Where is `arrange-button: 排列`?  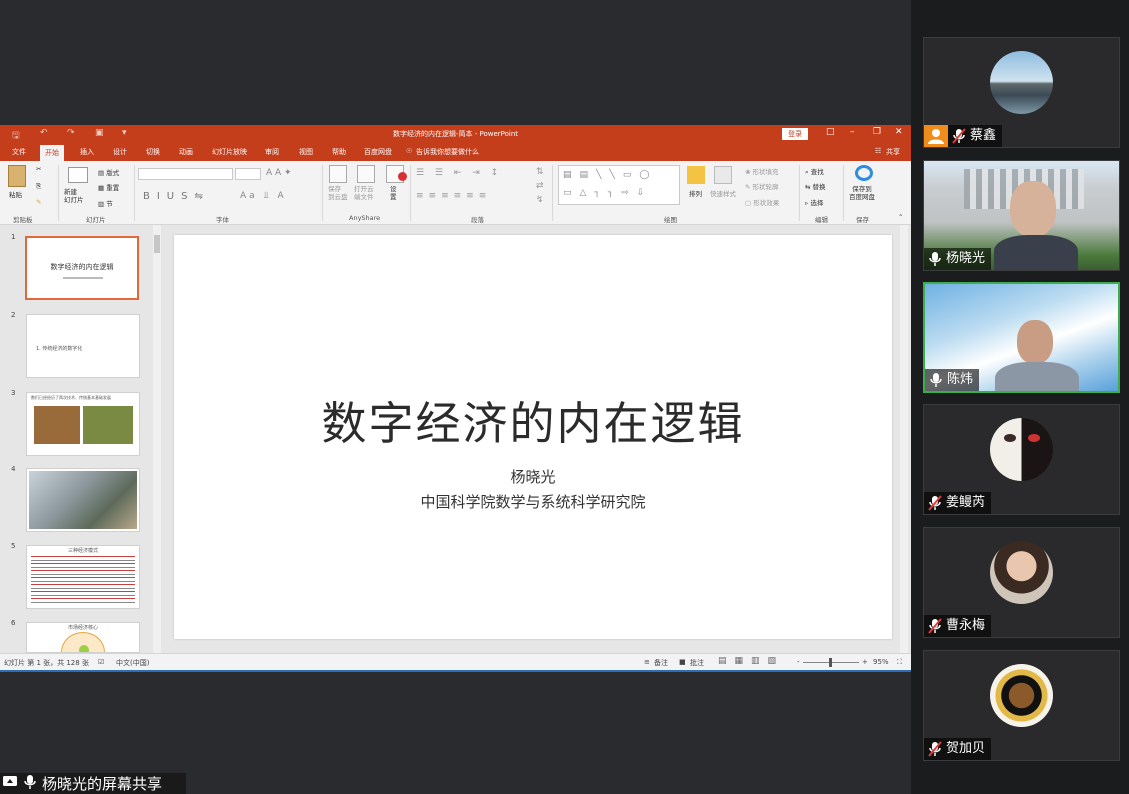 arrange-button: 排列 is located at coordinates (695, 193).